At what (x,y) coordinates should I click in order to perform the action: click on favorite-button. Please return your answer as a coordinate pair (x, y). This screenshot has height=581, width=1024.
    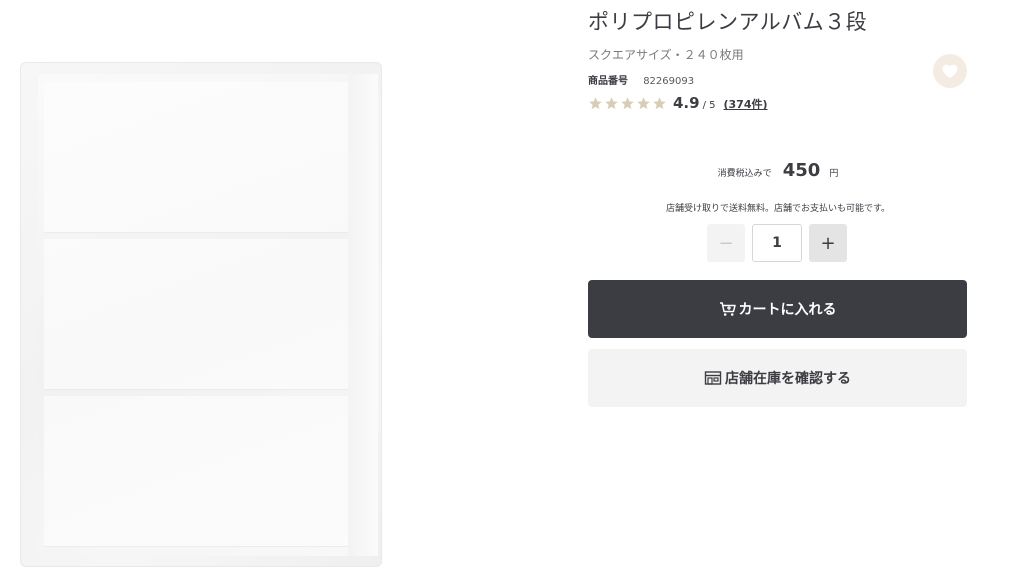
    Looking at the image, I should click on (950, 71).